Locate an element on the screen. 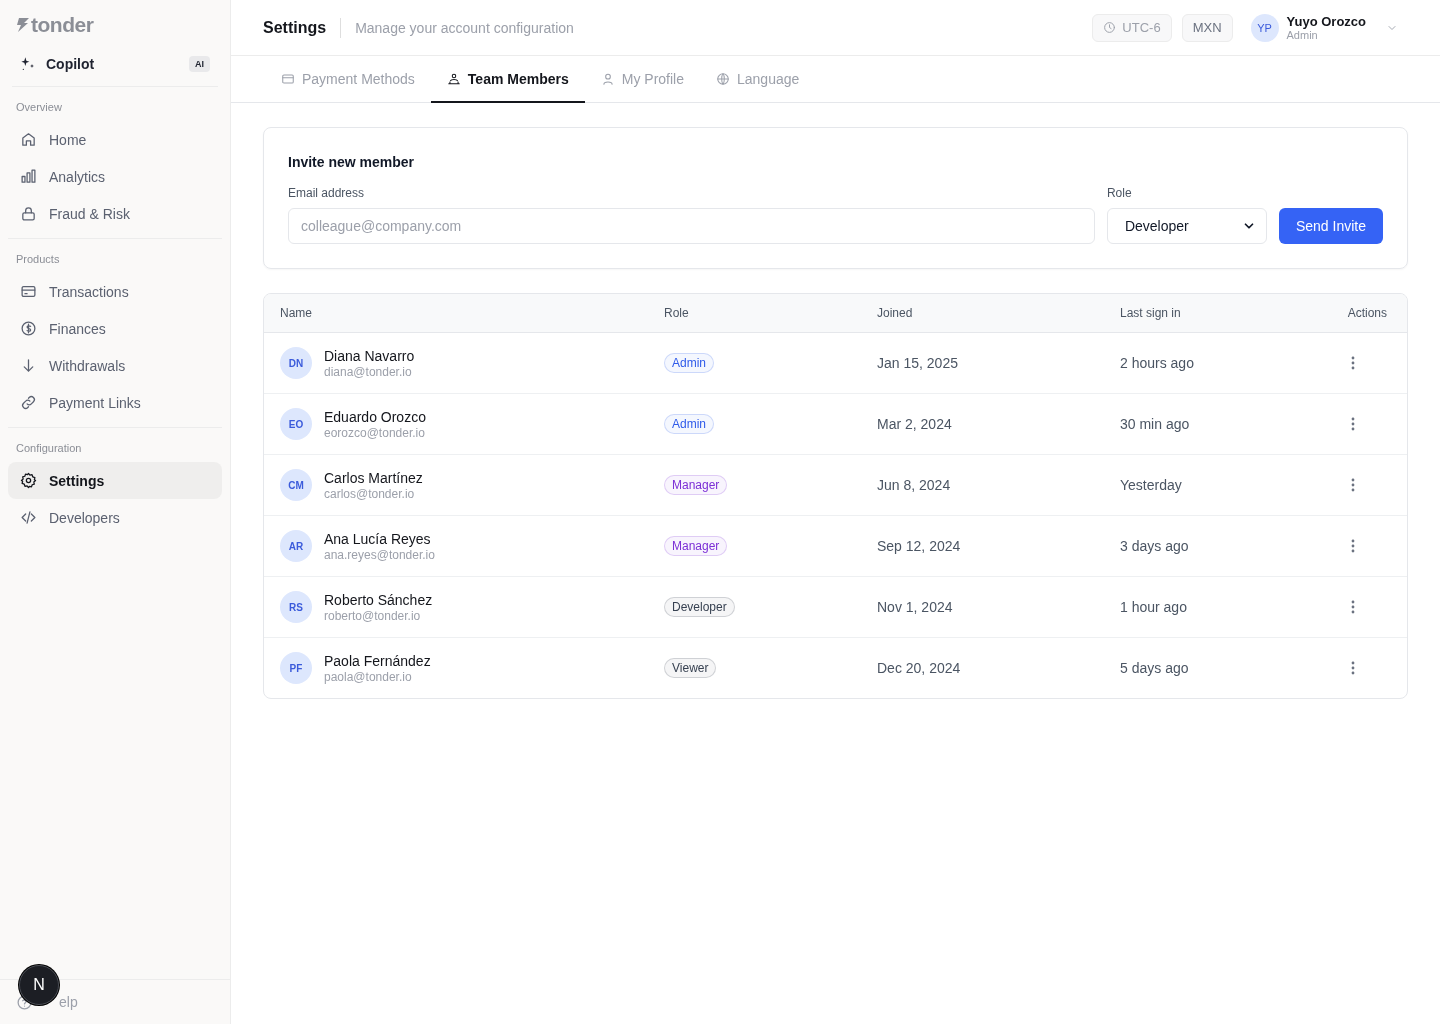 This screenshot has width=1440, height=1024. last-sign-in: Yesterday is located at coordinates (1151, 485).